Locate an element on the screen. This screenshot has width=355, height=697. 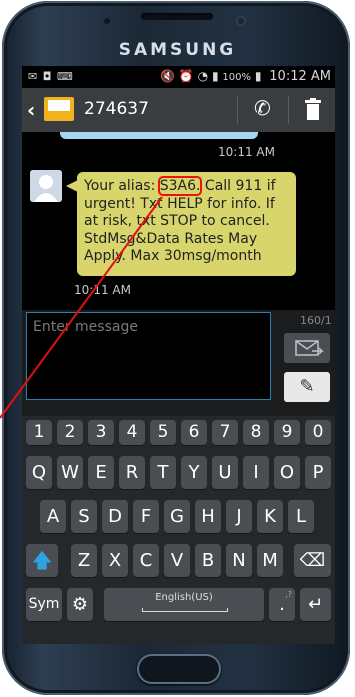
gear-icon: ⚙ is located at coordinates (80, 604).